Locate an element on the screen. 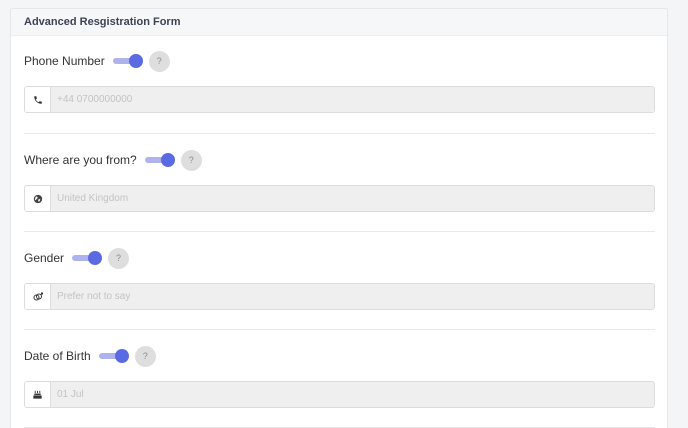  phone-number-toggle is located at coordinates (127, 61).